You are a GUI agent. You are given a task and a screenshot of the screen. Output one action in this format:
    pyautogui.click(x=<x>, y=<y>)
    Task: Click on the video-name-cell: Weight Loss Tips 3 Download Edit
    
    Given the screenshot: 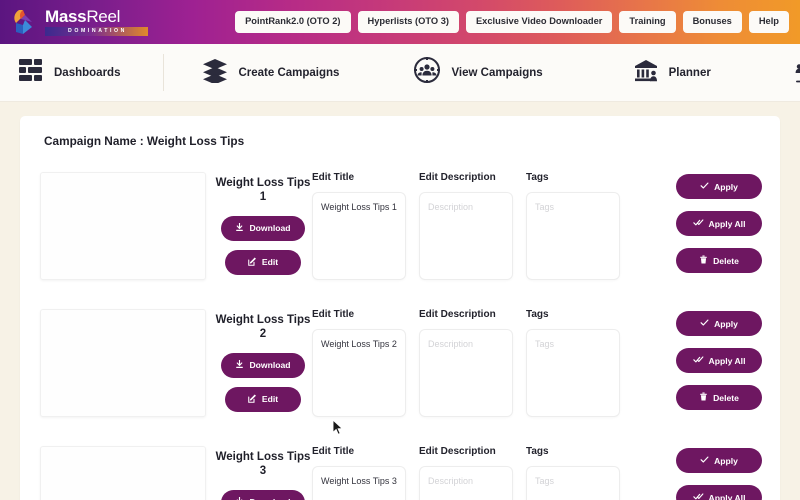 What is the action you would take?
    pyautogui.click(x=263, y=473)
    